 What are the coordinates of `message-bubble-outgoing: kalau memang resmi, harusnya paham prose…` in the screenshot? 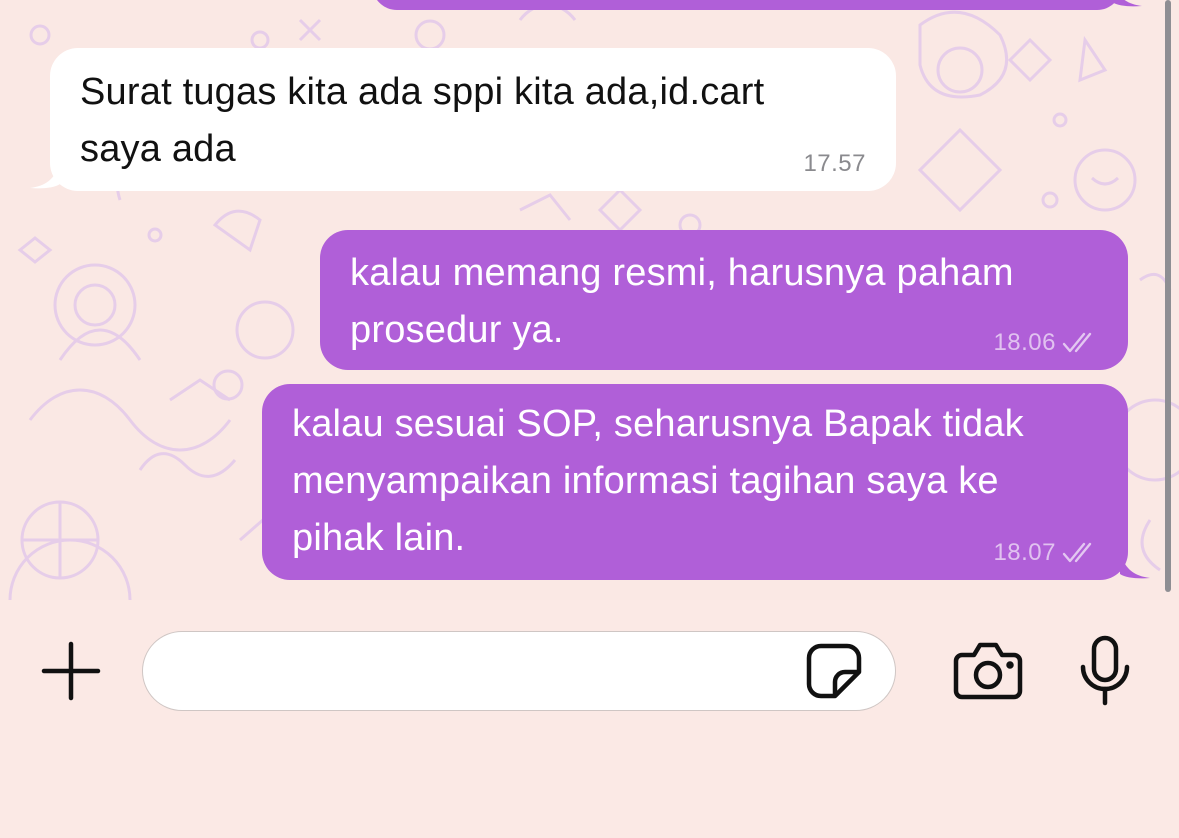 It's located at (724, 300).